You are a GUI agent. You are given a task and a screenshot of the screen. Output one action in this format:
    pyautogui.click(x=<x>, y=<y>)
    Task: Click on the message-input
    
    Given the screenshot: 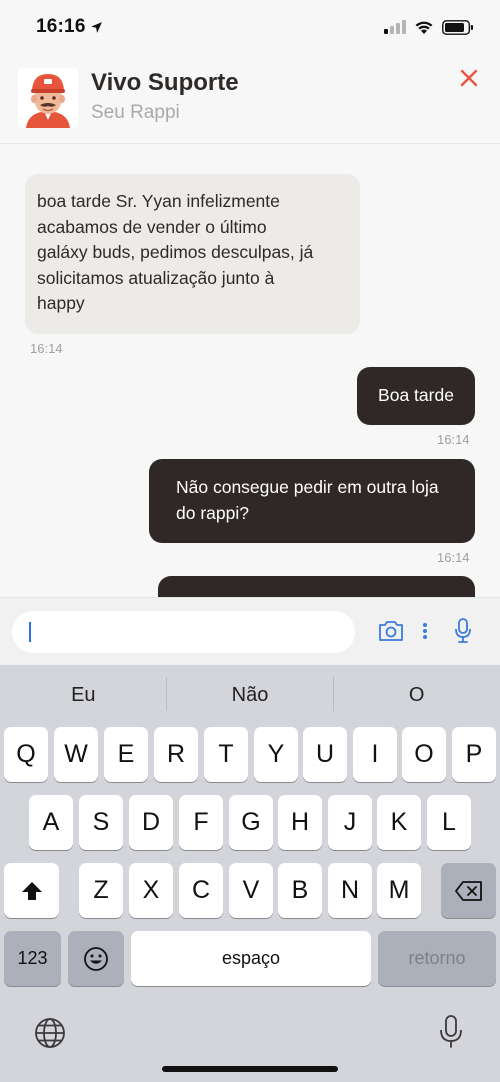 What is the action you would take?
    pyautogui.click(x=183, y=632)
    